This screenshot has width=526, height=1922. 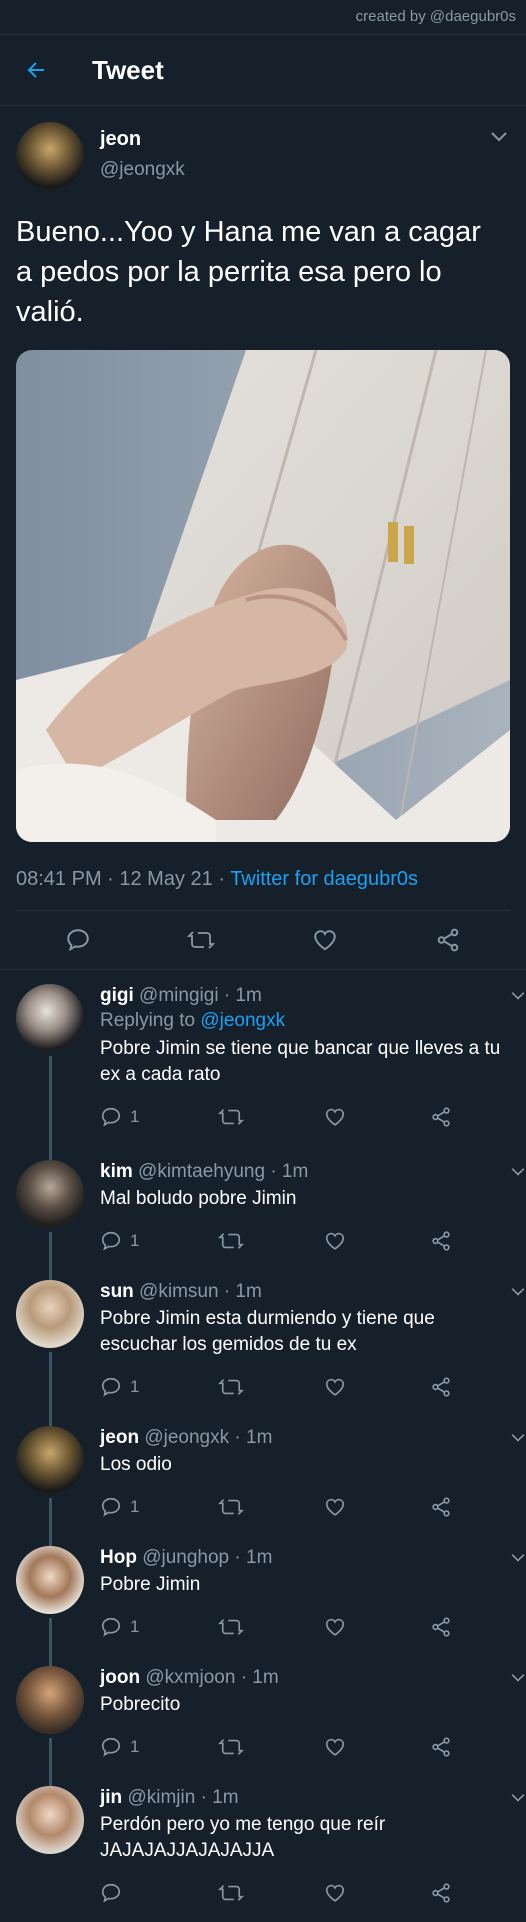 I want to click on reply-actions: 1, so click(x=305, y=1507).